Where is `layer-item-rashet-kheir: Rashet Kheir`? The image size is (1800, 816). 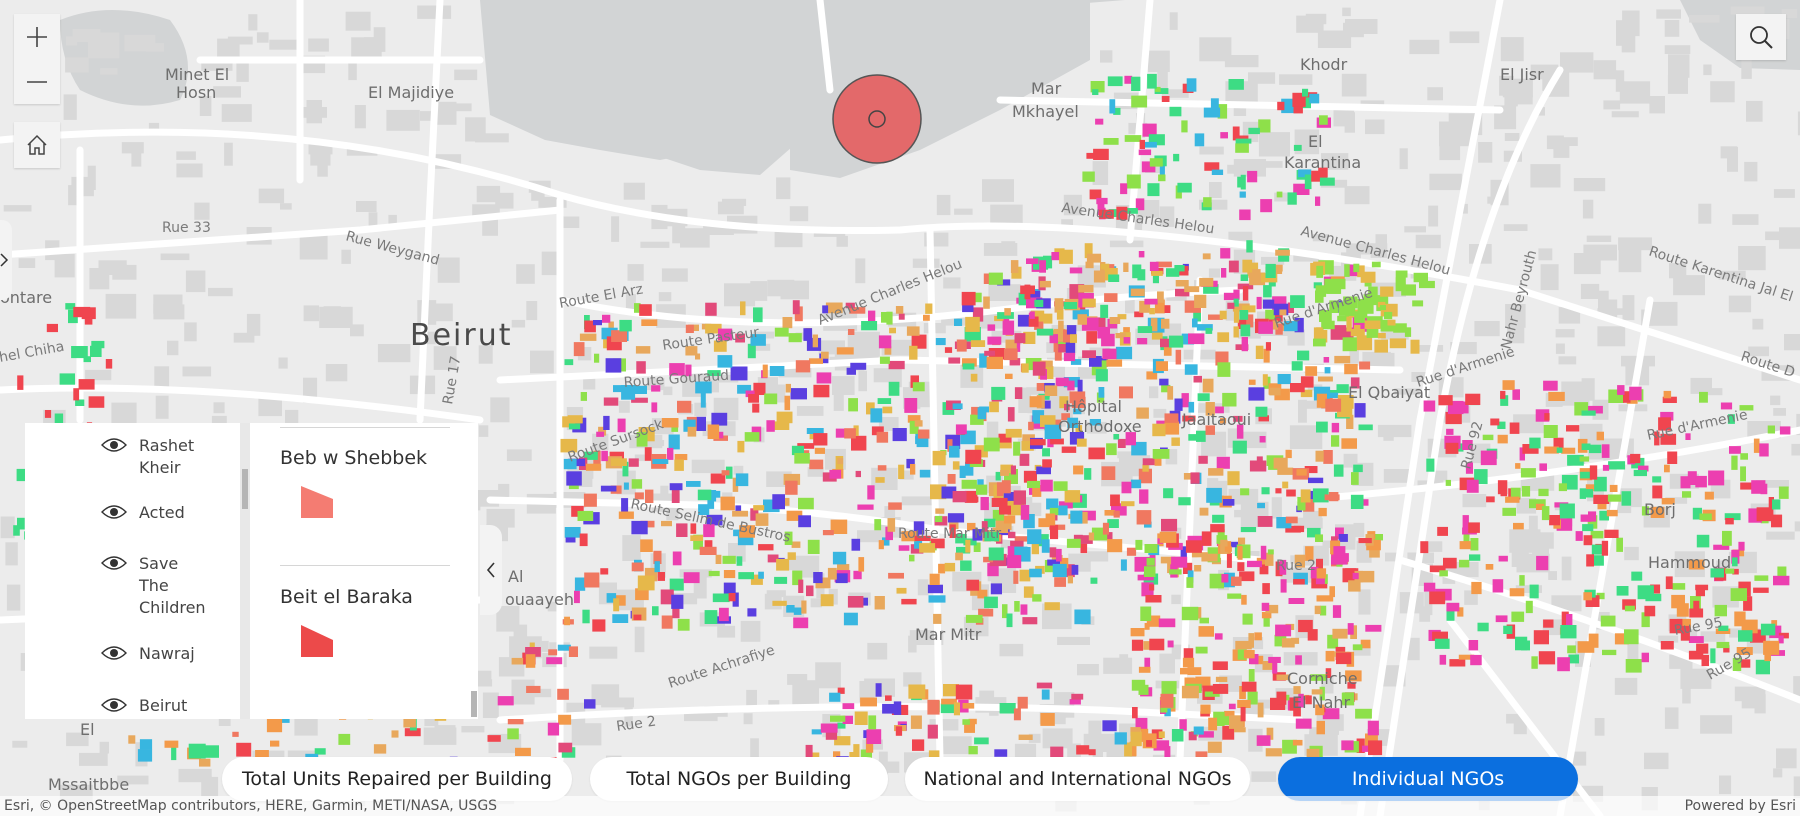 layer-item-rashet-kheir: Rashet Kheir is located at coordinates (160, 457).